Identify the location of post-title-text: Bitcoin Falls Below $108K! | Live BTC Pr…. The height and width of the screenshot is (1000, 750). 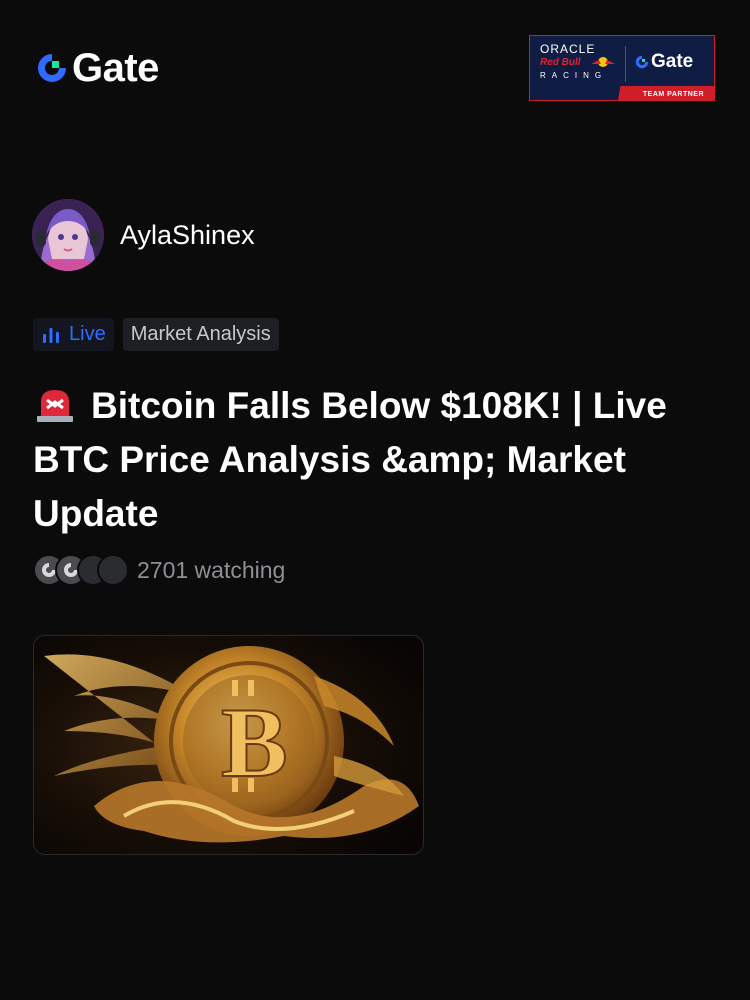
(350, 459).